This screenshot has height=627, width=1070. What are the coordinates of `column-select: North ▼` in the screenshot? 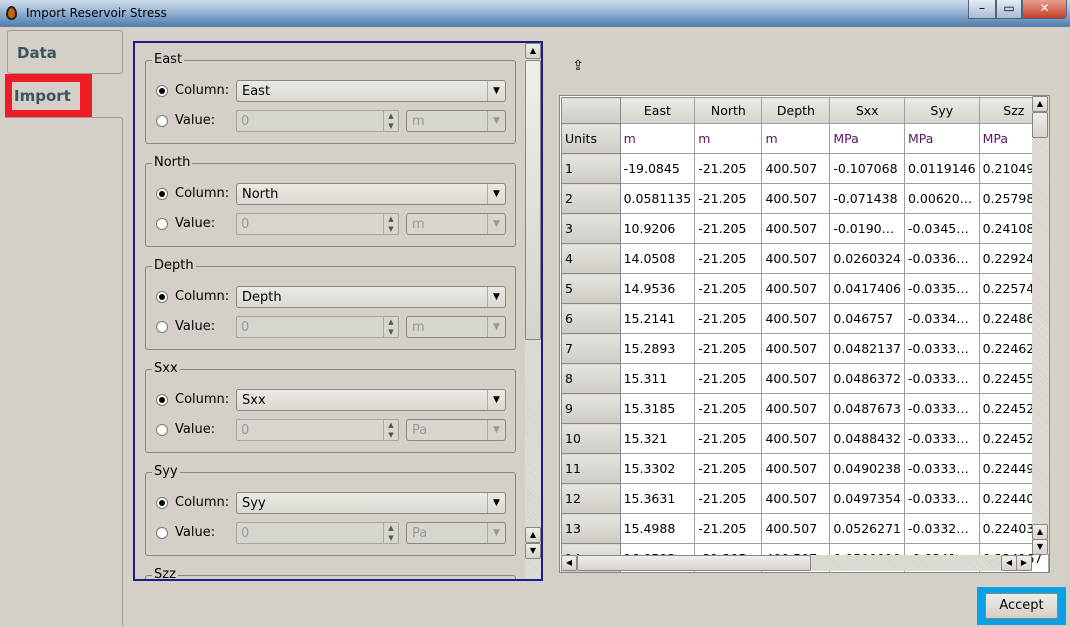 It's located at (371, 194).